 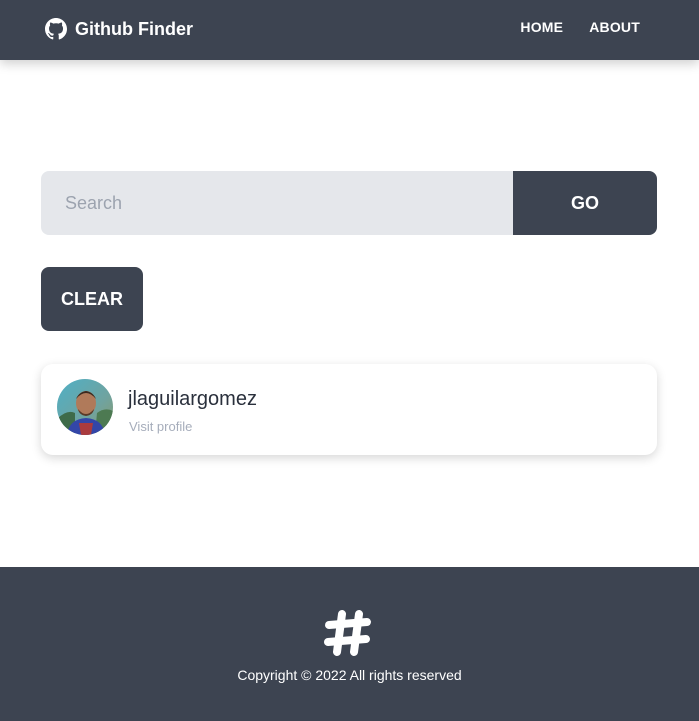 I want to click on hashtag-icon, so click(x=348, y=633).